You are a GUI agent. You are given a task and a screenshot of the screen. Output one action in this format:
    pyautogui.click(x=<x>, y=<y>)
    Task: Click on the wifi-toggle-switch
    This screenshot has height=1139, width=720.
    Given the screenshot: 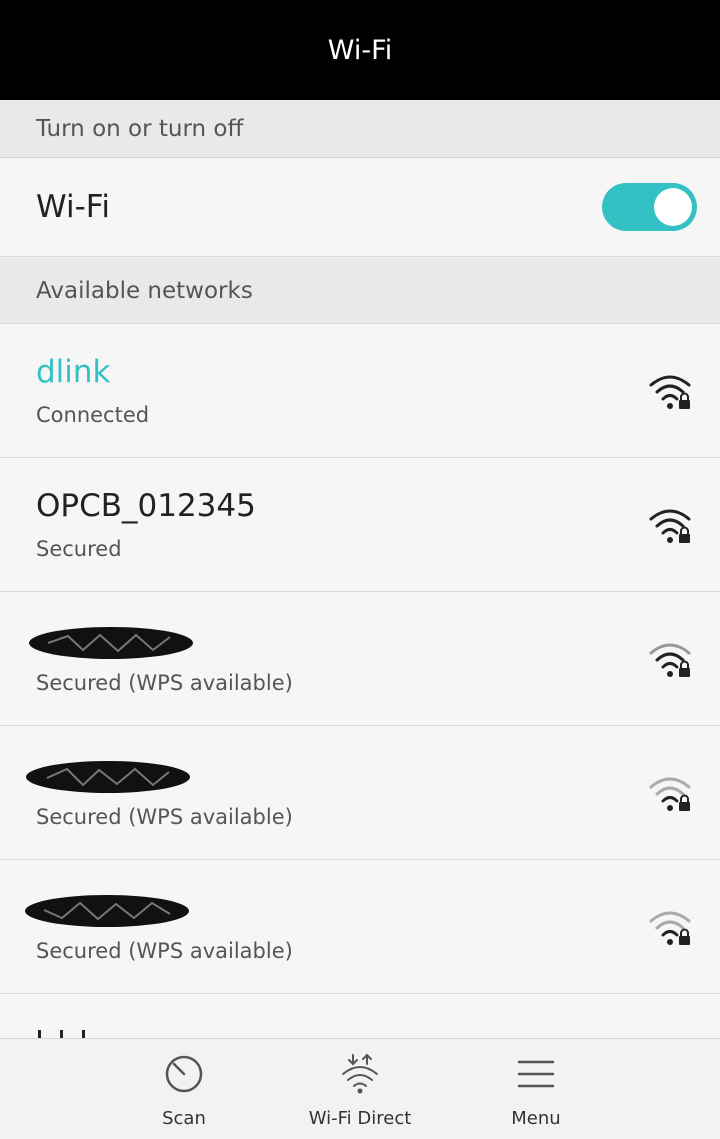 What is the action you would take?
    pyautogui.click(x=649, y=207)
    